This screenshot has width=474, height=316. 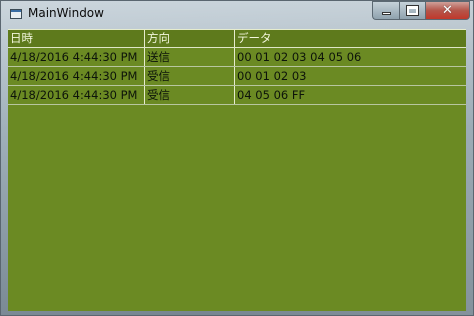 What do you see at coordinates (350, 76) in the screenshot?
I see `cell-data: 00 01 02 03` at bounding box center [350, 76].